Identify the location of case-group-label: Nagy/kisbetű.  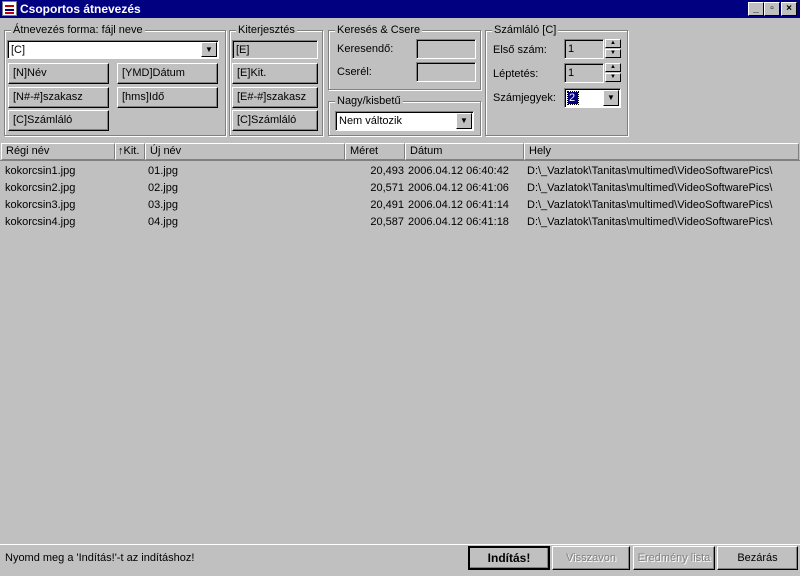
(369, 101).